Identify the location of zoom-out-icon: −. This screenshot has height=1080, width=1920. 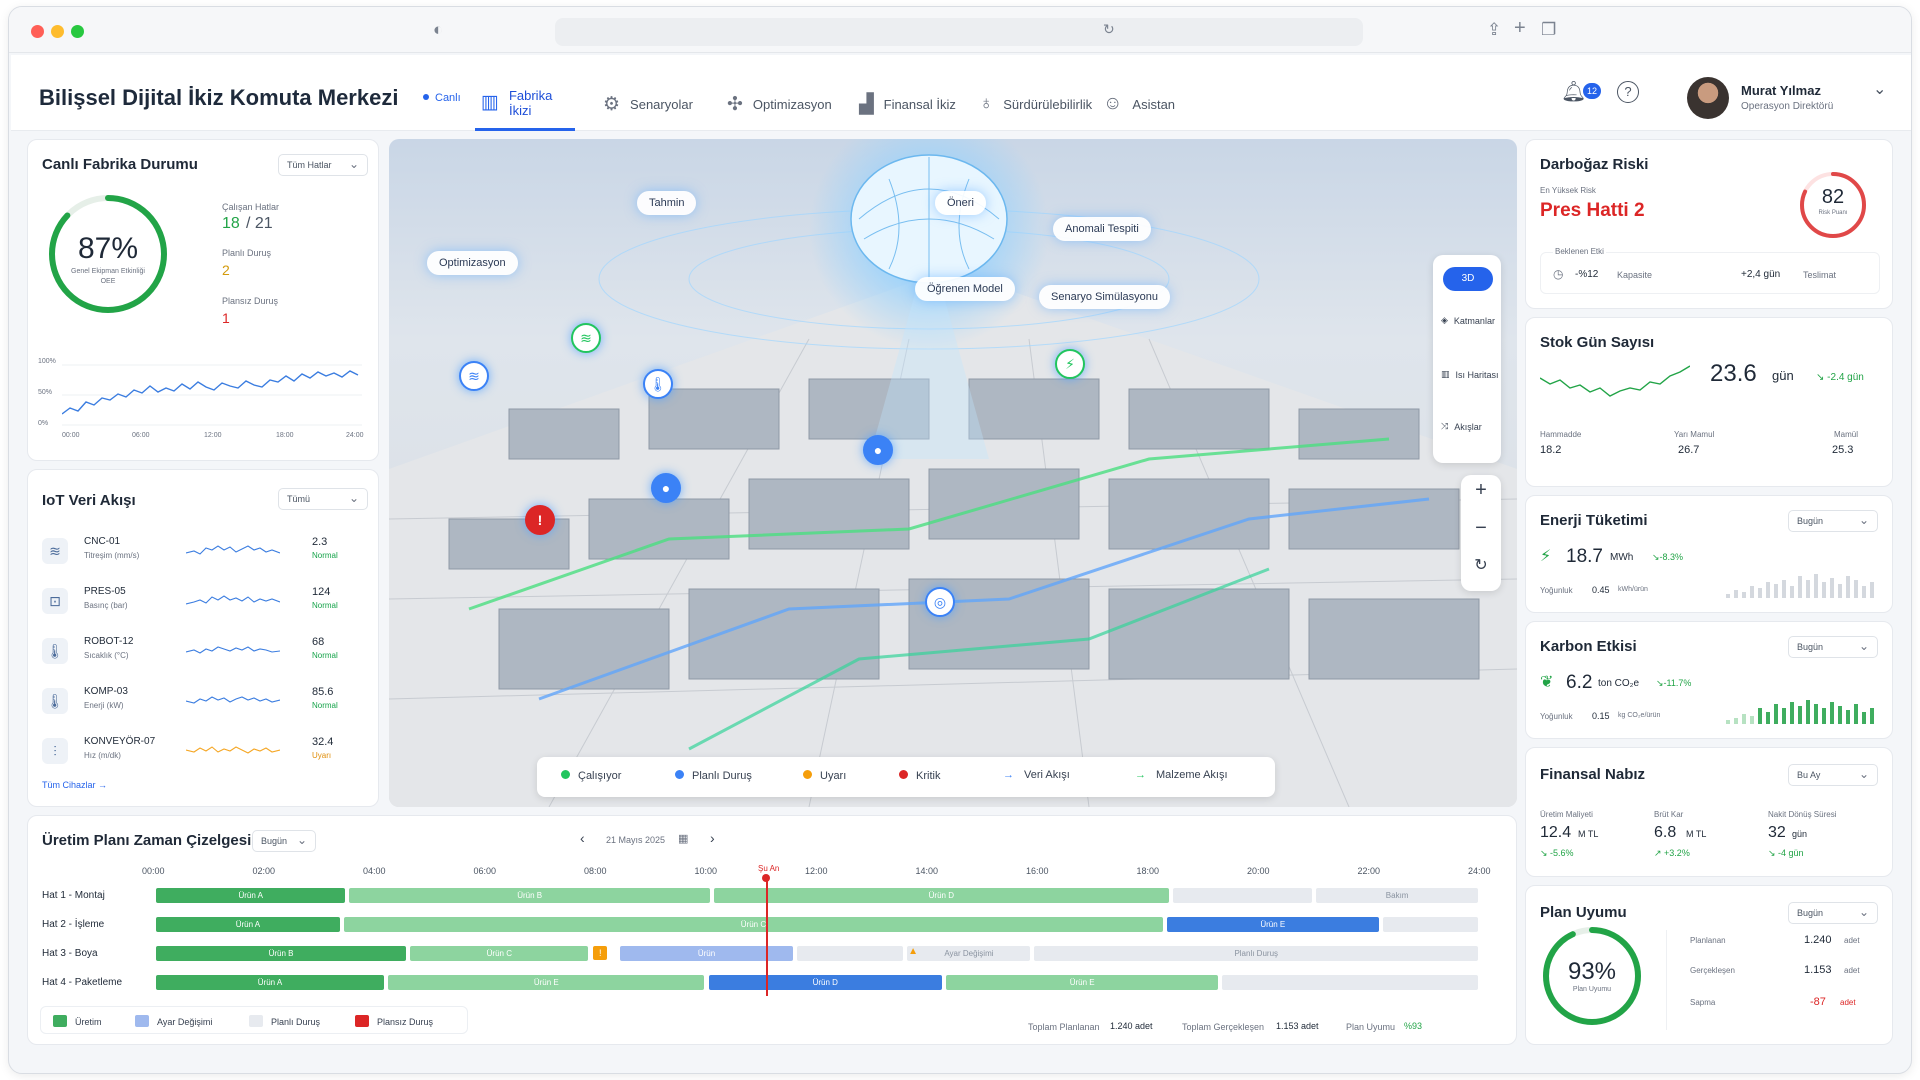
(1481, 528).